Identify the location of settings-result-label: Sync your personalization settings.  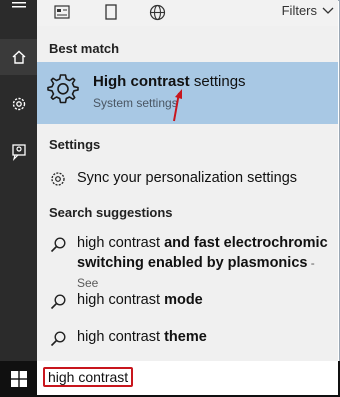
(187, 178).